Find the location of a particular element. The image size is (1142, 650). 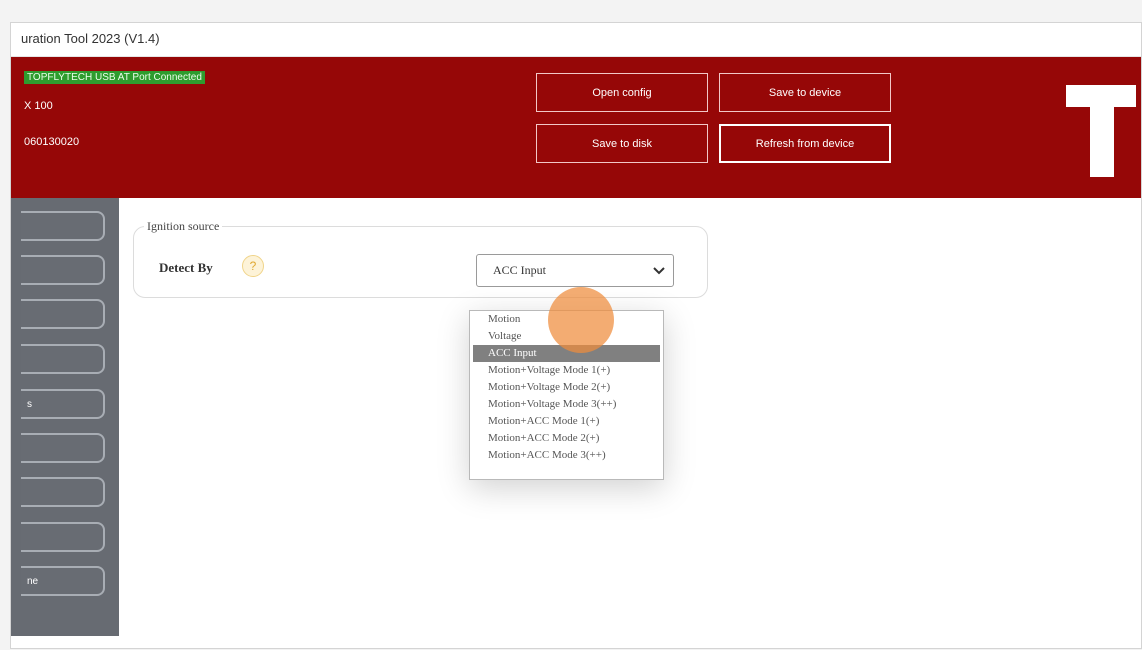

ignition-source-group: Ignition source Detect By ? ACC Input is located at coordinates (420, 258).